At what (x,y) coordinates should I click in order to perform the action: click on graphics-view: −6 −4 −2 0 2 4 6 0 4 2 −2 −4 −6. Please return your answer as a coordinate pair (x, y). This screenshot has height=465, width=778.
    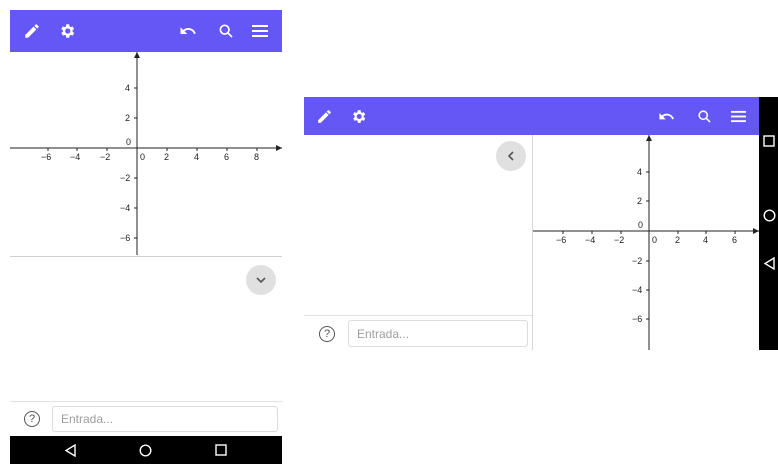
    Looking at the image, I should click on (646, 242).